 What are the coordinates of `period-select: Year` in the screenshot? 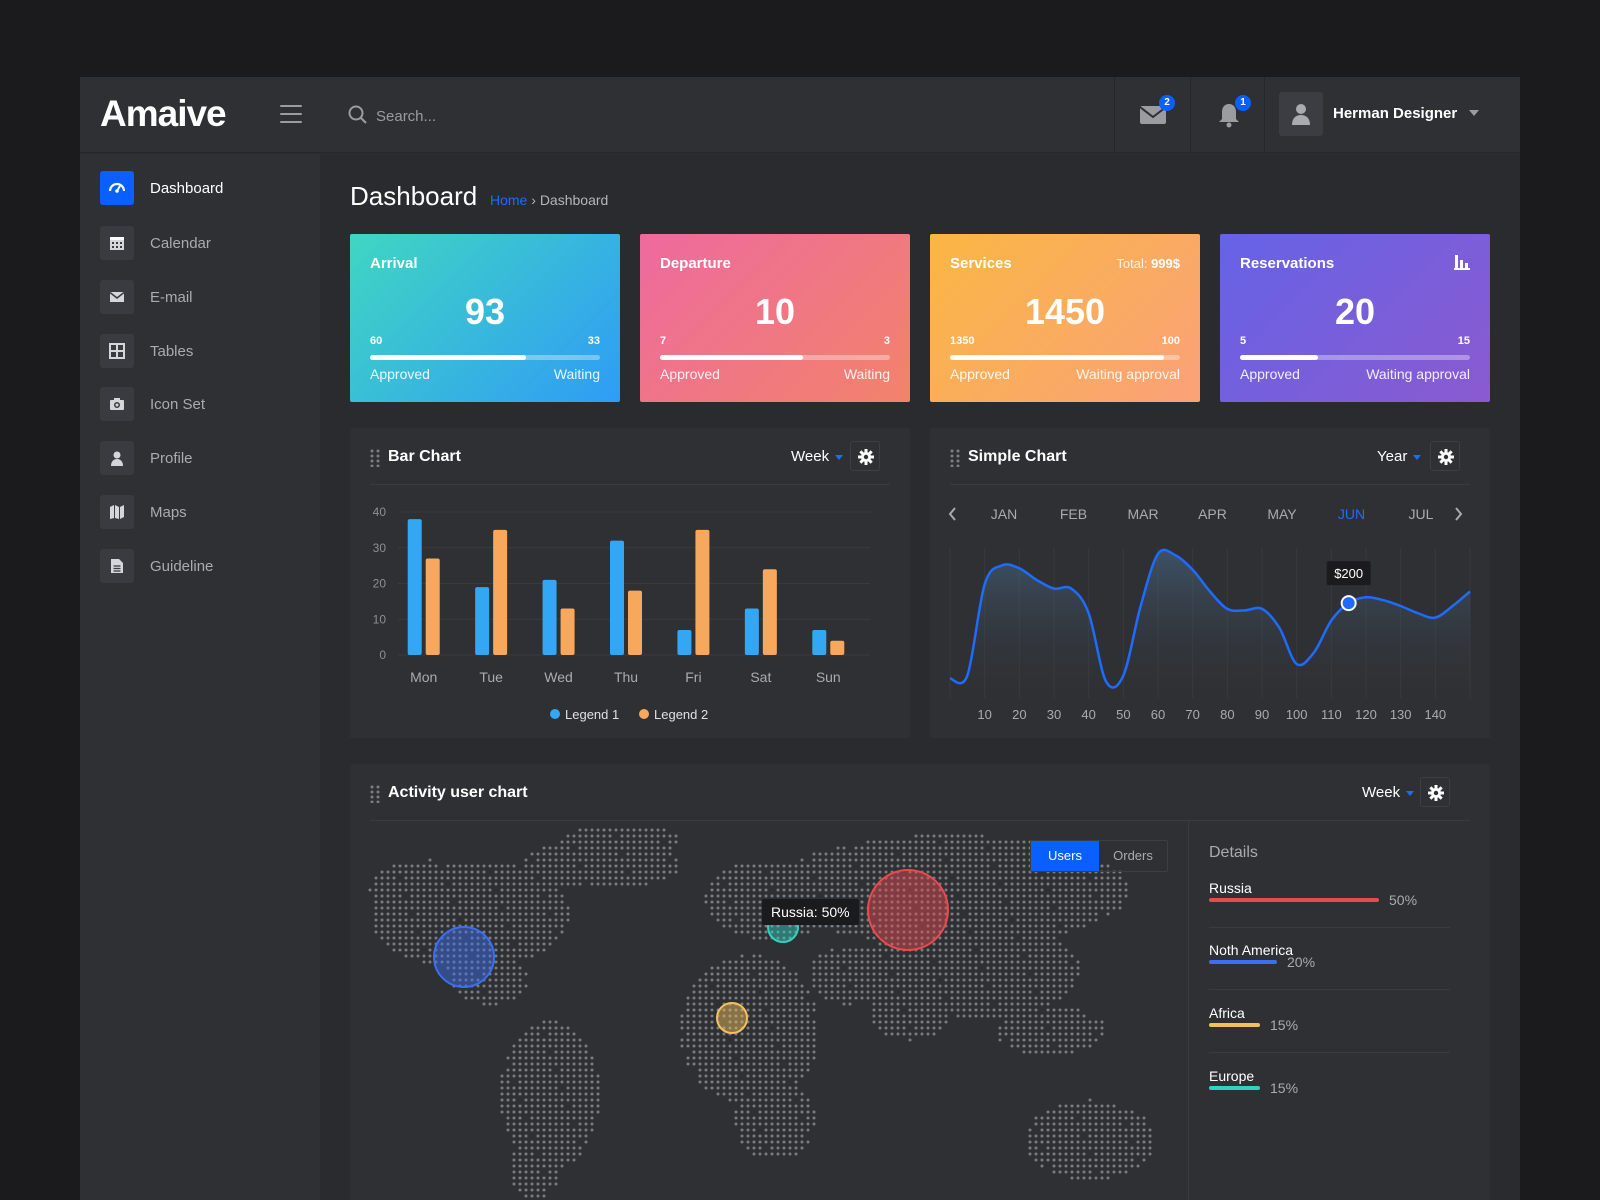 It's located at (1399, 456).